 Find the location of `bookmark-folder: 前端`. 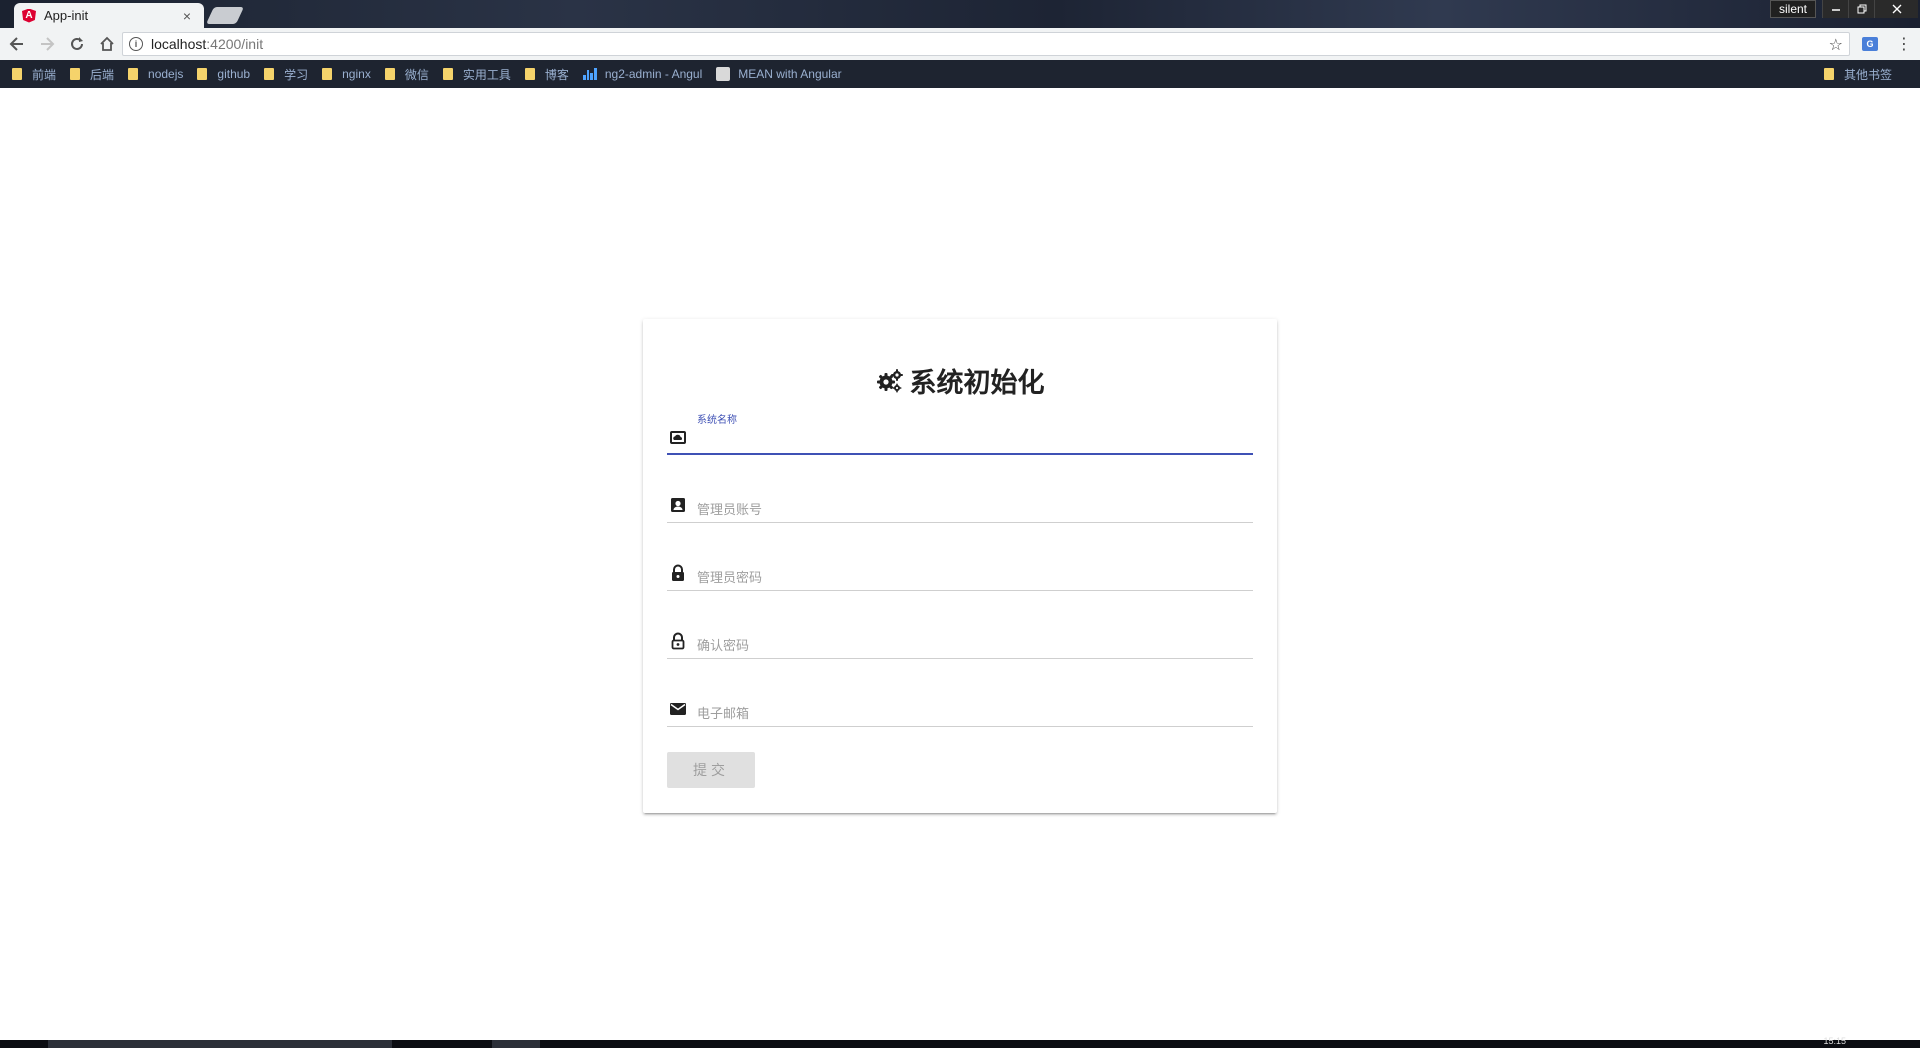

bookmark-folder: 前端 is located at coordinates (34, 74).